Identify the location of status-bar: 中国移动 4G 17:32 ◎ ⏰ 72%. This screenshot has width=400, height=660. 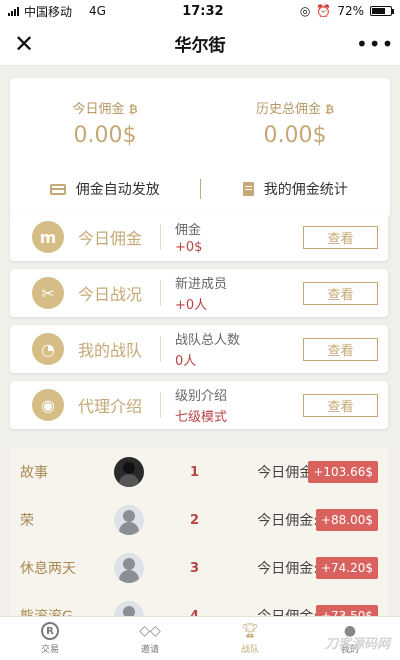
(200, 11).